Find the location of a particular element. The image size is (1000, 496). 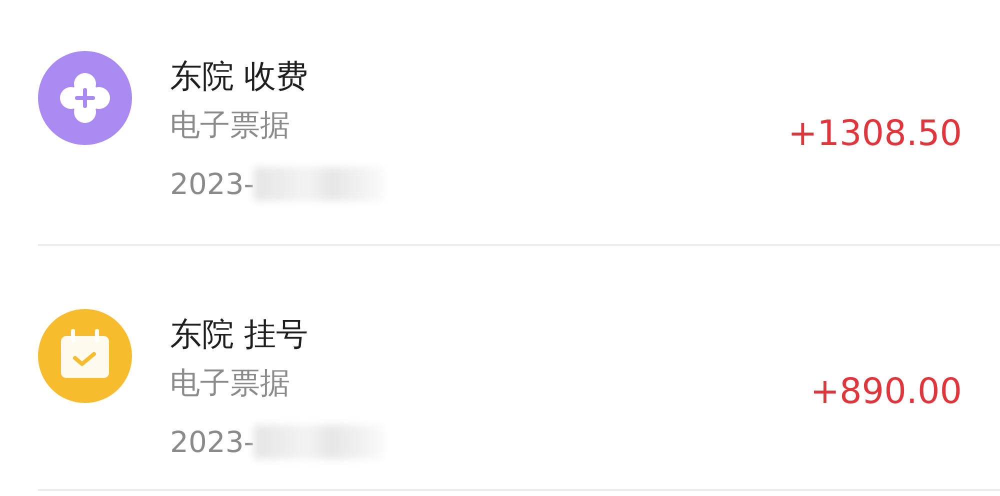

record-title: 东院 挂号 is located at coordinates (240, 334).